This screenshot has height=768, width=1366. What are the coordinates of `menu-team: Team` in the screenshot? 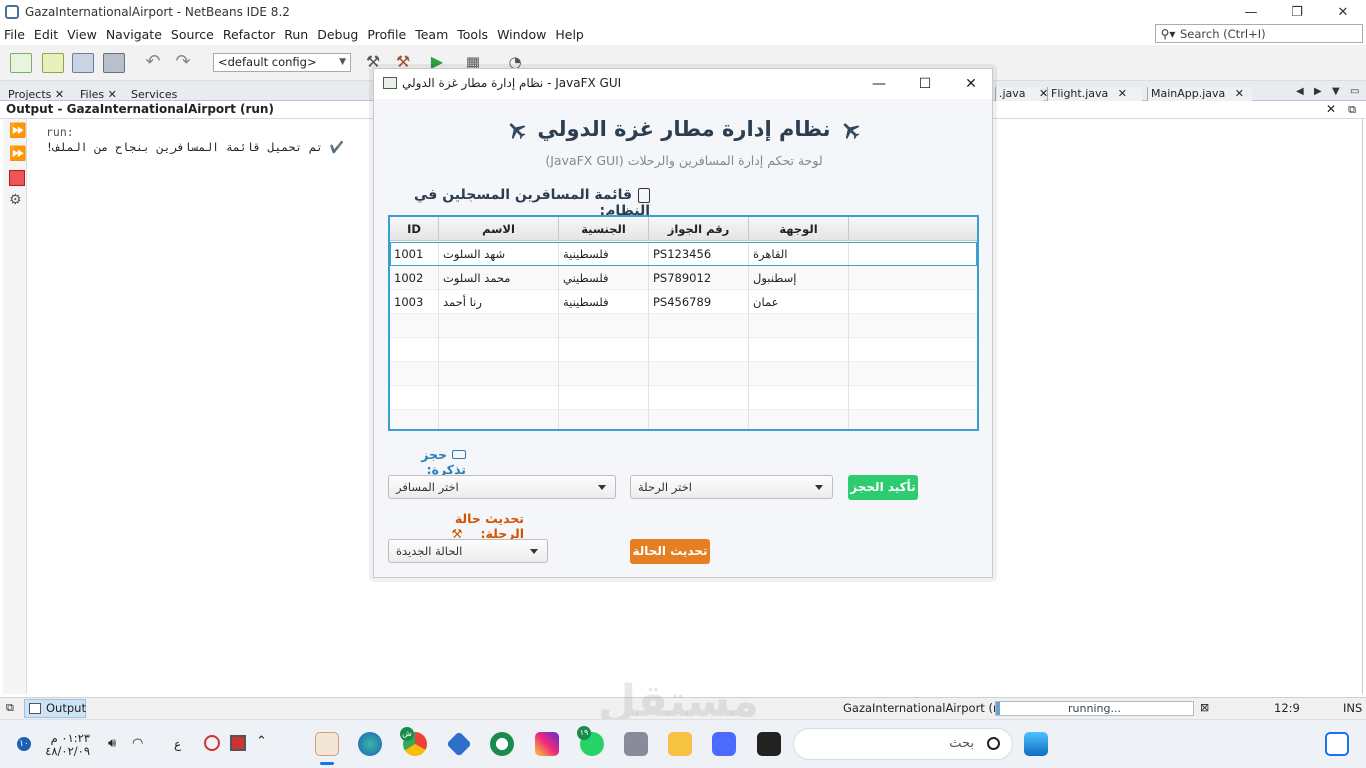 It's located at (432, 34).